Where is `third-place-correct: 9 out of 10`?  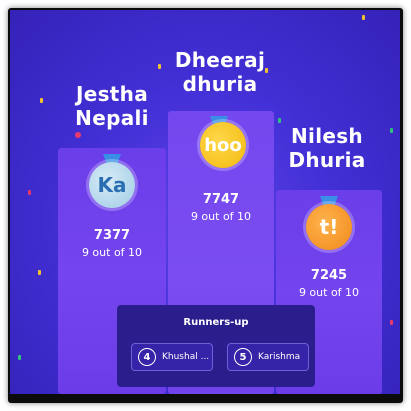 third-place-correct: 9 out of 10 is located at coordinates (329, 292).